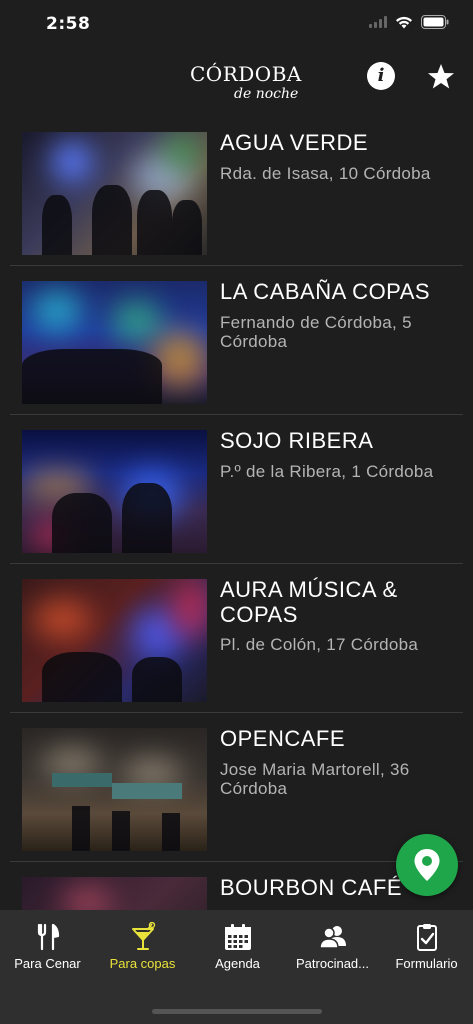 Image resolution: width=473 pixels, height=1024 pixels. What do you see at coordinates (316, 332) in the screenshot?
I see `venue-address: Fernando de Córdoba, 5 Córdoba` at bounding box center [316, 332].